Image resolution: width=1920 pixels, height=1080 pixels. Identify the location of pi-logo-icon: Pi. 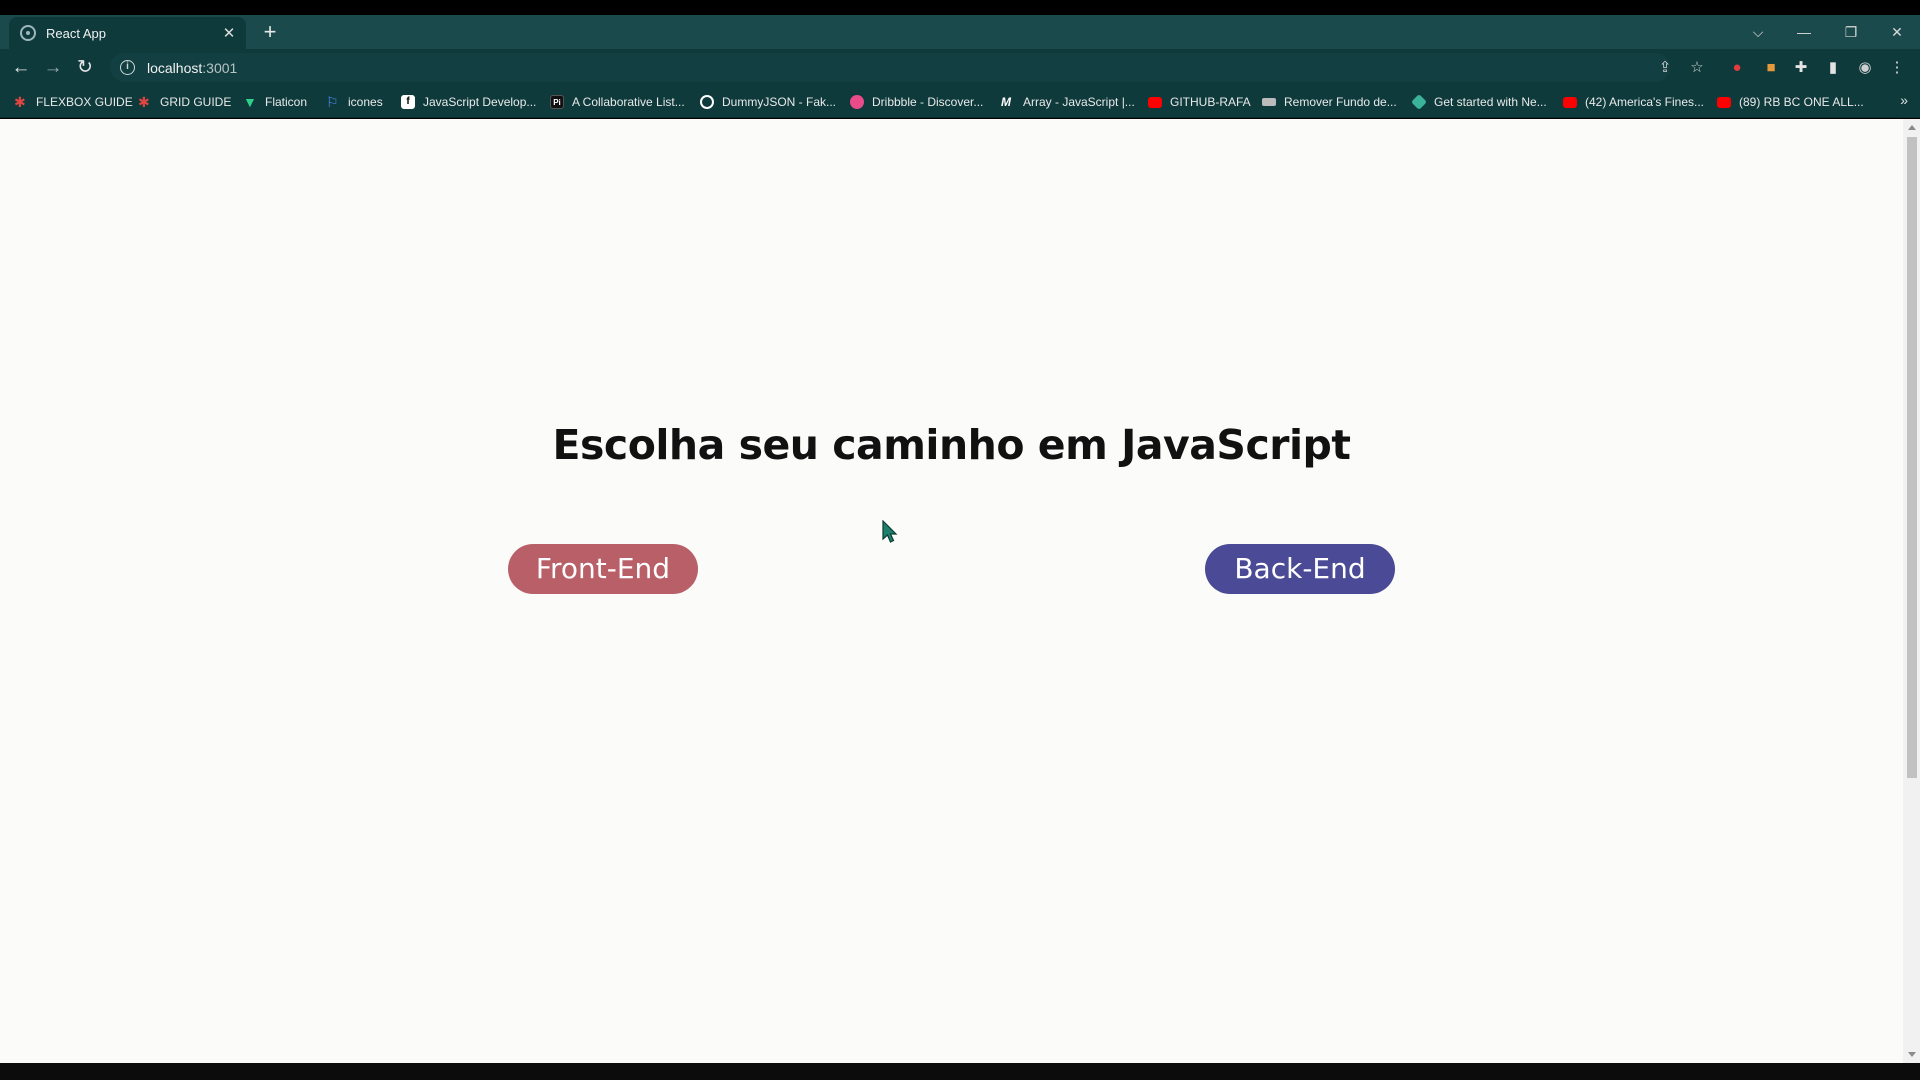
(557, 102).